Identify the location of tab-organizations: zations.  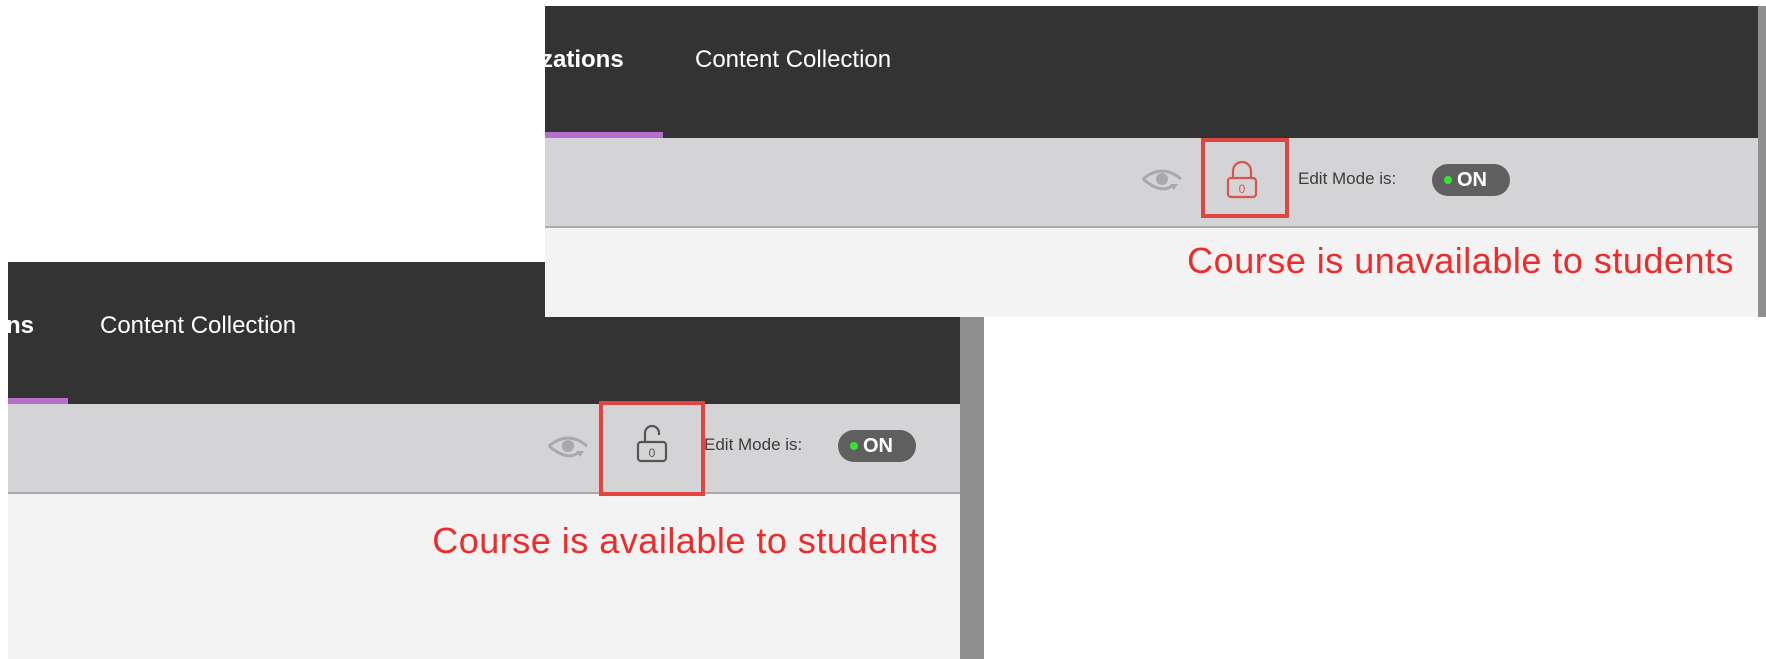
(584, 60).